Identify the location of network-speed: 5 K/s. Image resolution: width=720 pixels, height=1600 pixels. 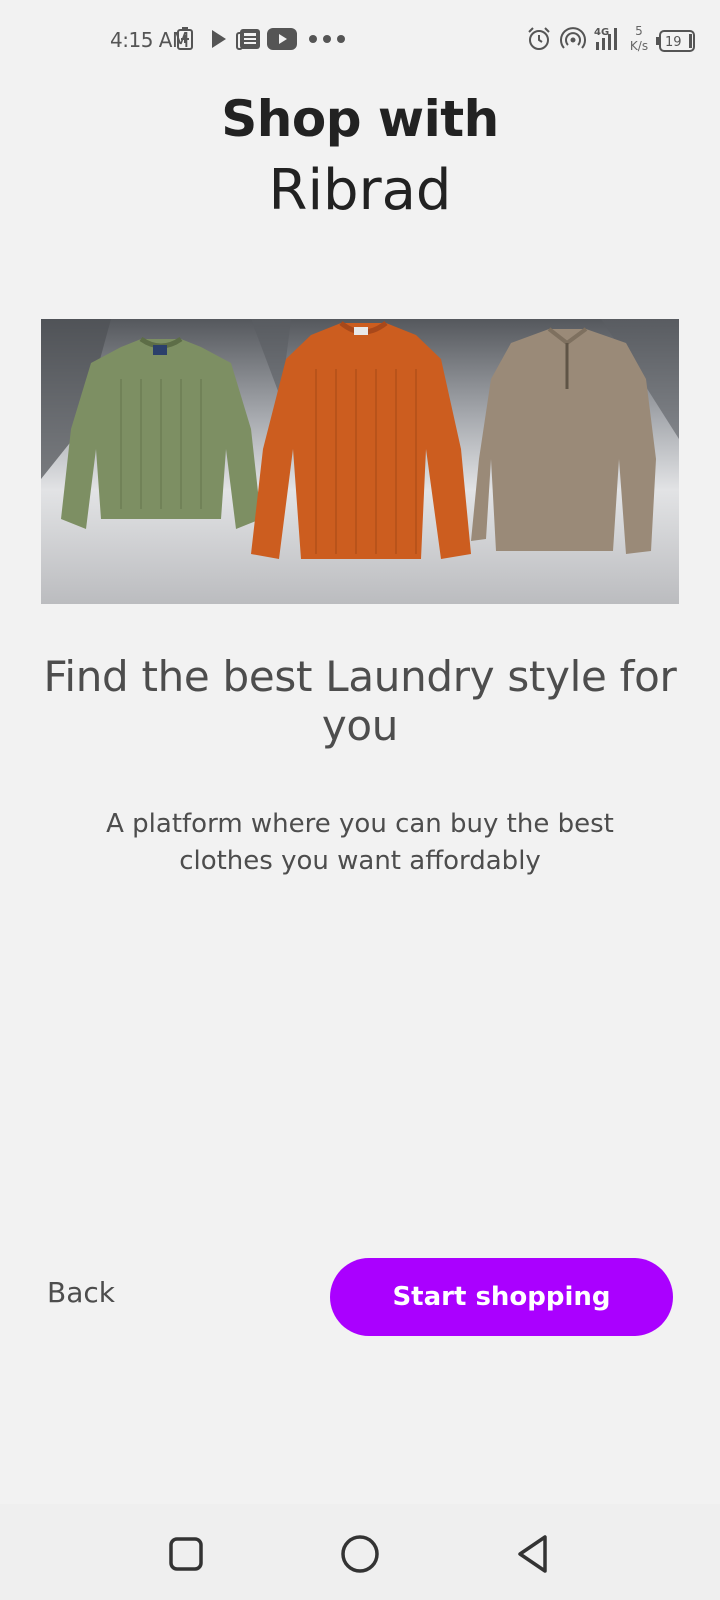
(639, 39).